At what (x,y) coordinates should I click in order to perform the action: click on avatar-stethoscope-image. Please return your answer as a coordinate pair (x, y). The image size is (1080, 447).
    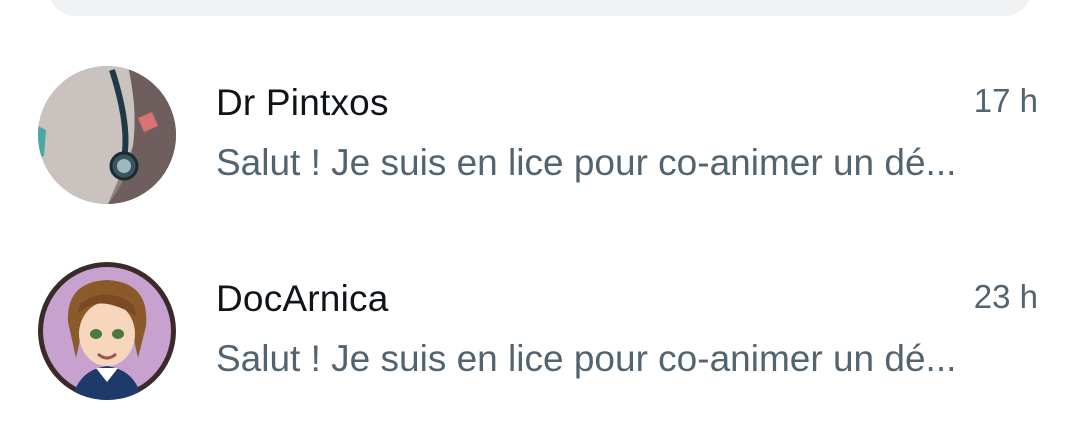
    Looking at the image, I should click on (107, 135).